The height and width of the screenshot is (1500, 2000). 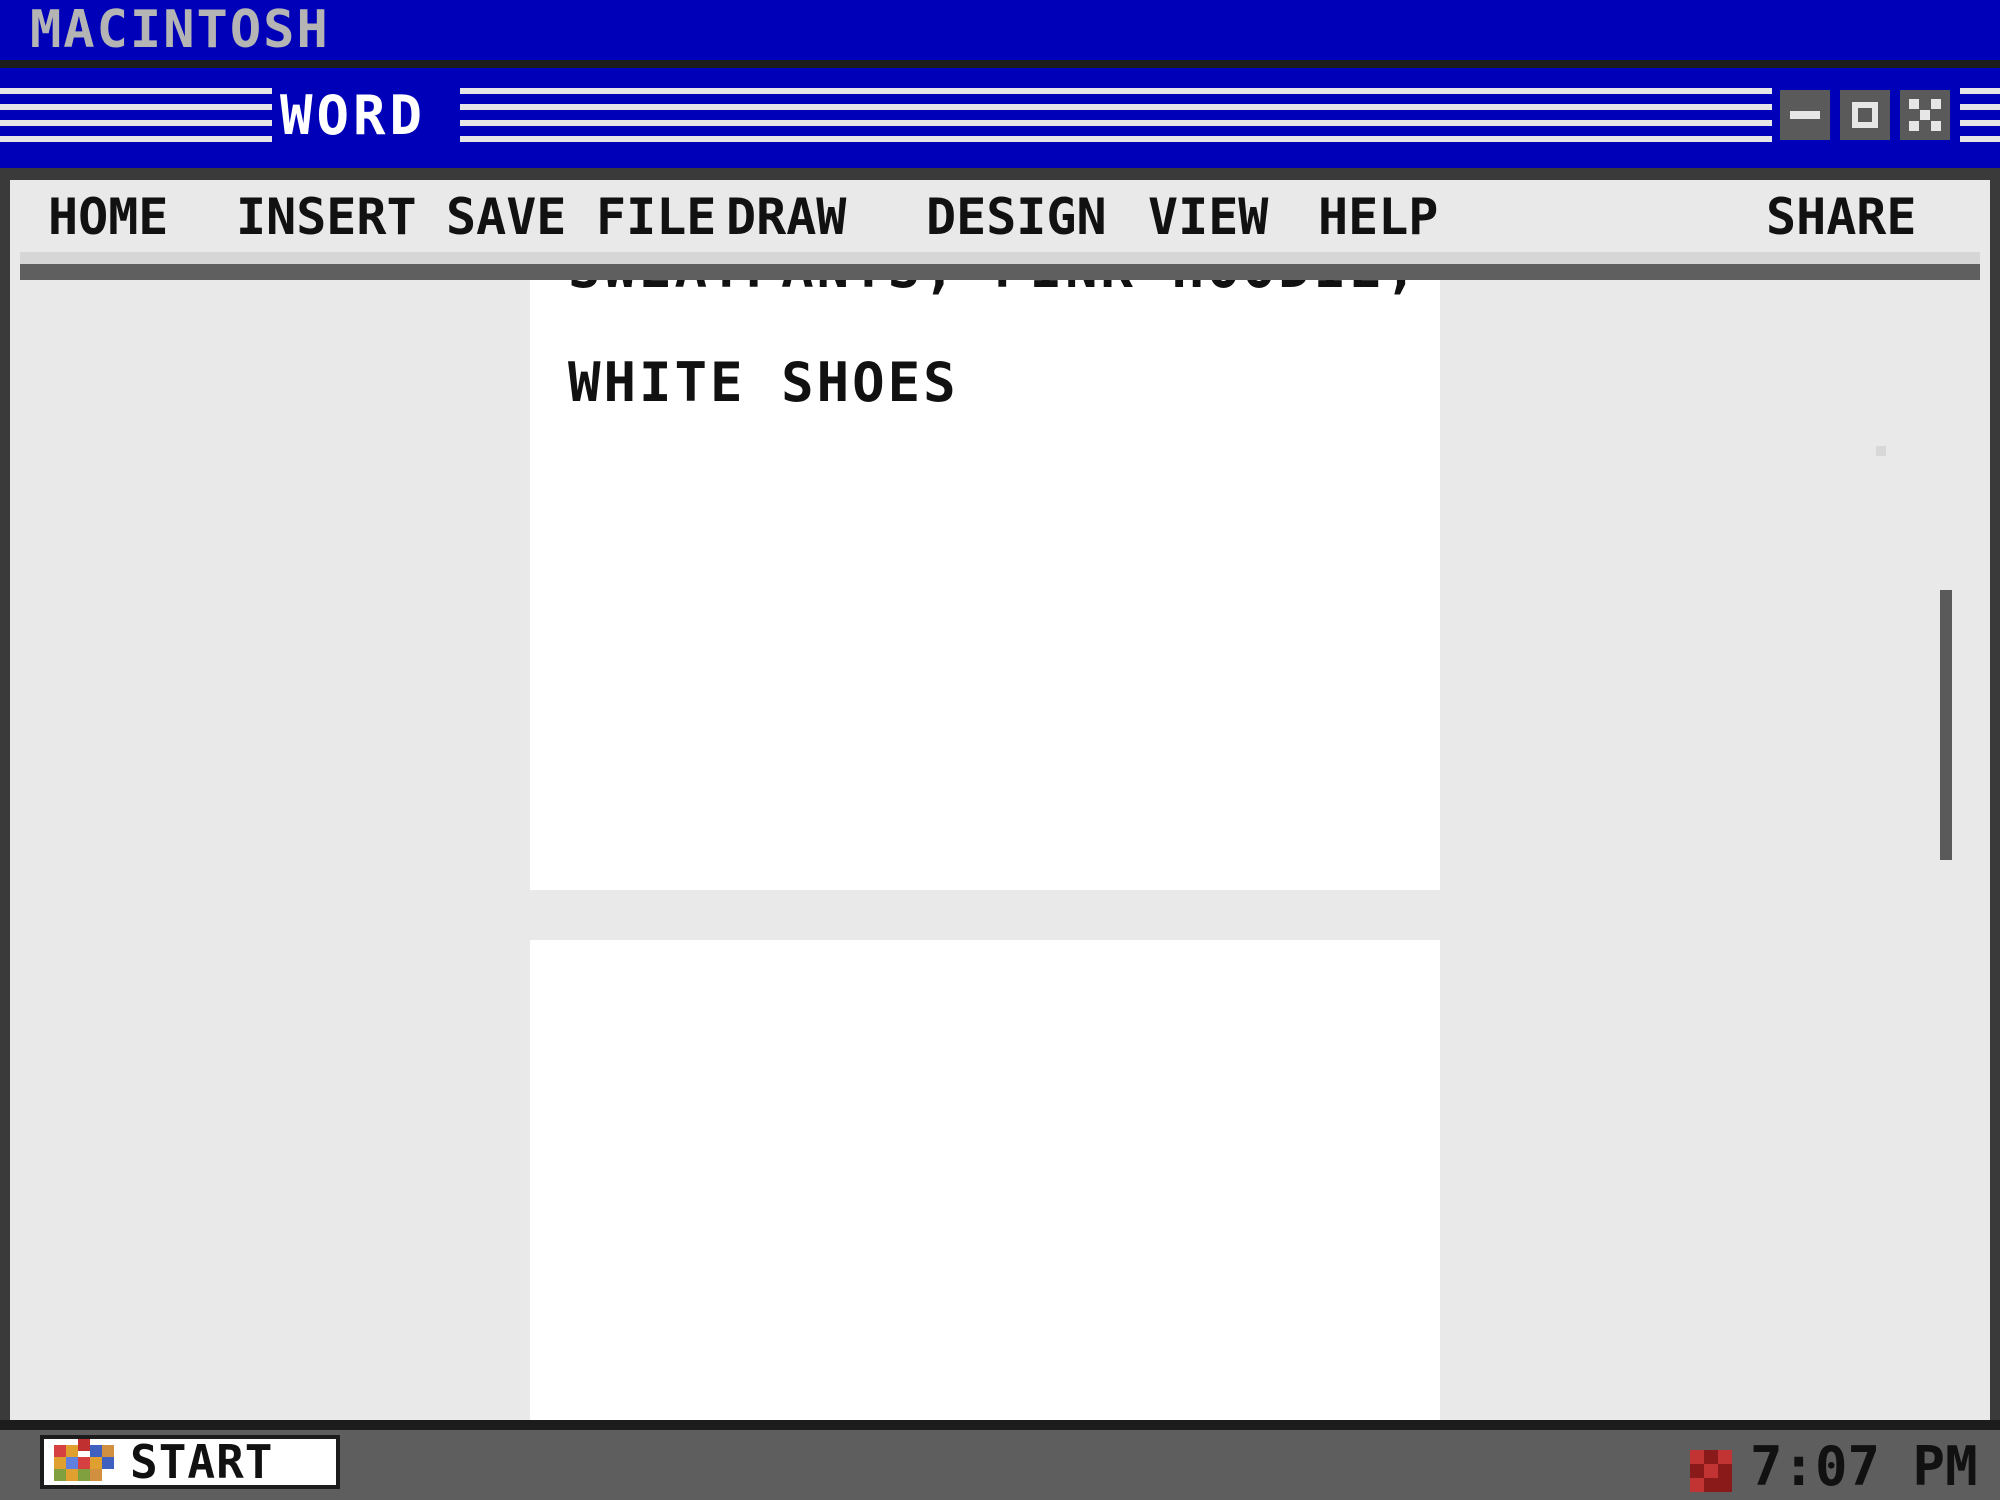 I want to click on menu-bar-divider, so click(x=1000, y=272).